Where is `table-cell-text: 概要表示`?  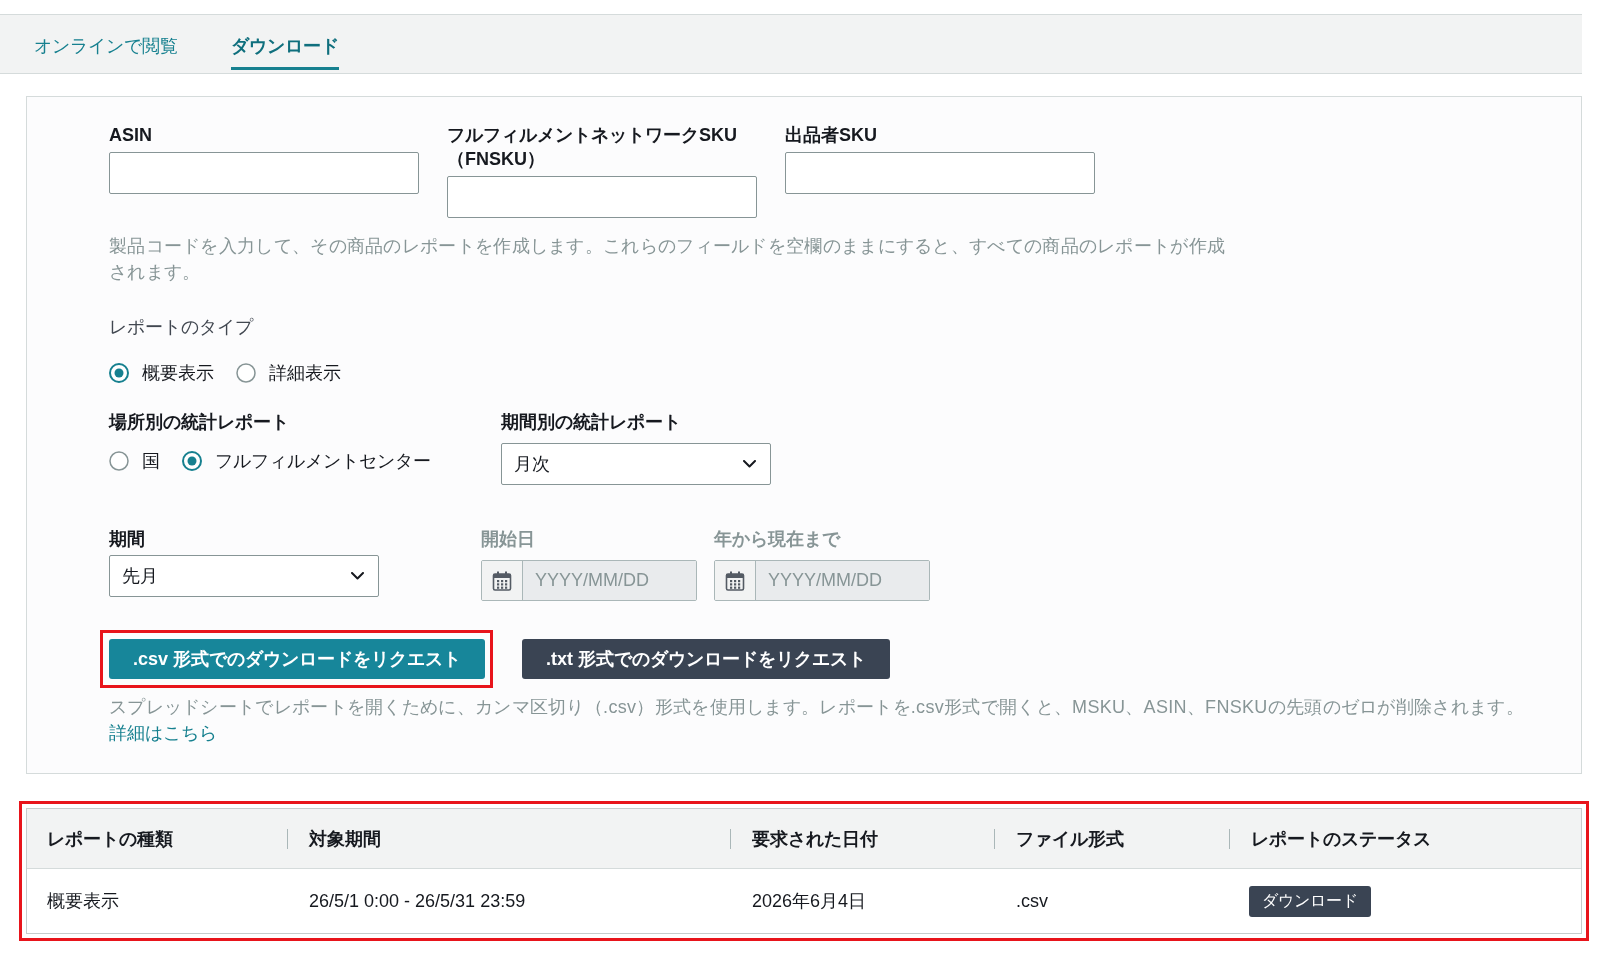 table-cell-text: 概要表示 is located at coordinates (83, 901).